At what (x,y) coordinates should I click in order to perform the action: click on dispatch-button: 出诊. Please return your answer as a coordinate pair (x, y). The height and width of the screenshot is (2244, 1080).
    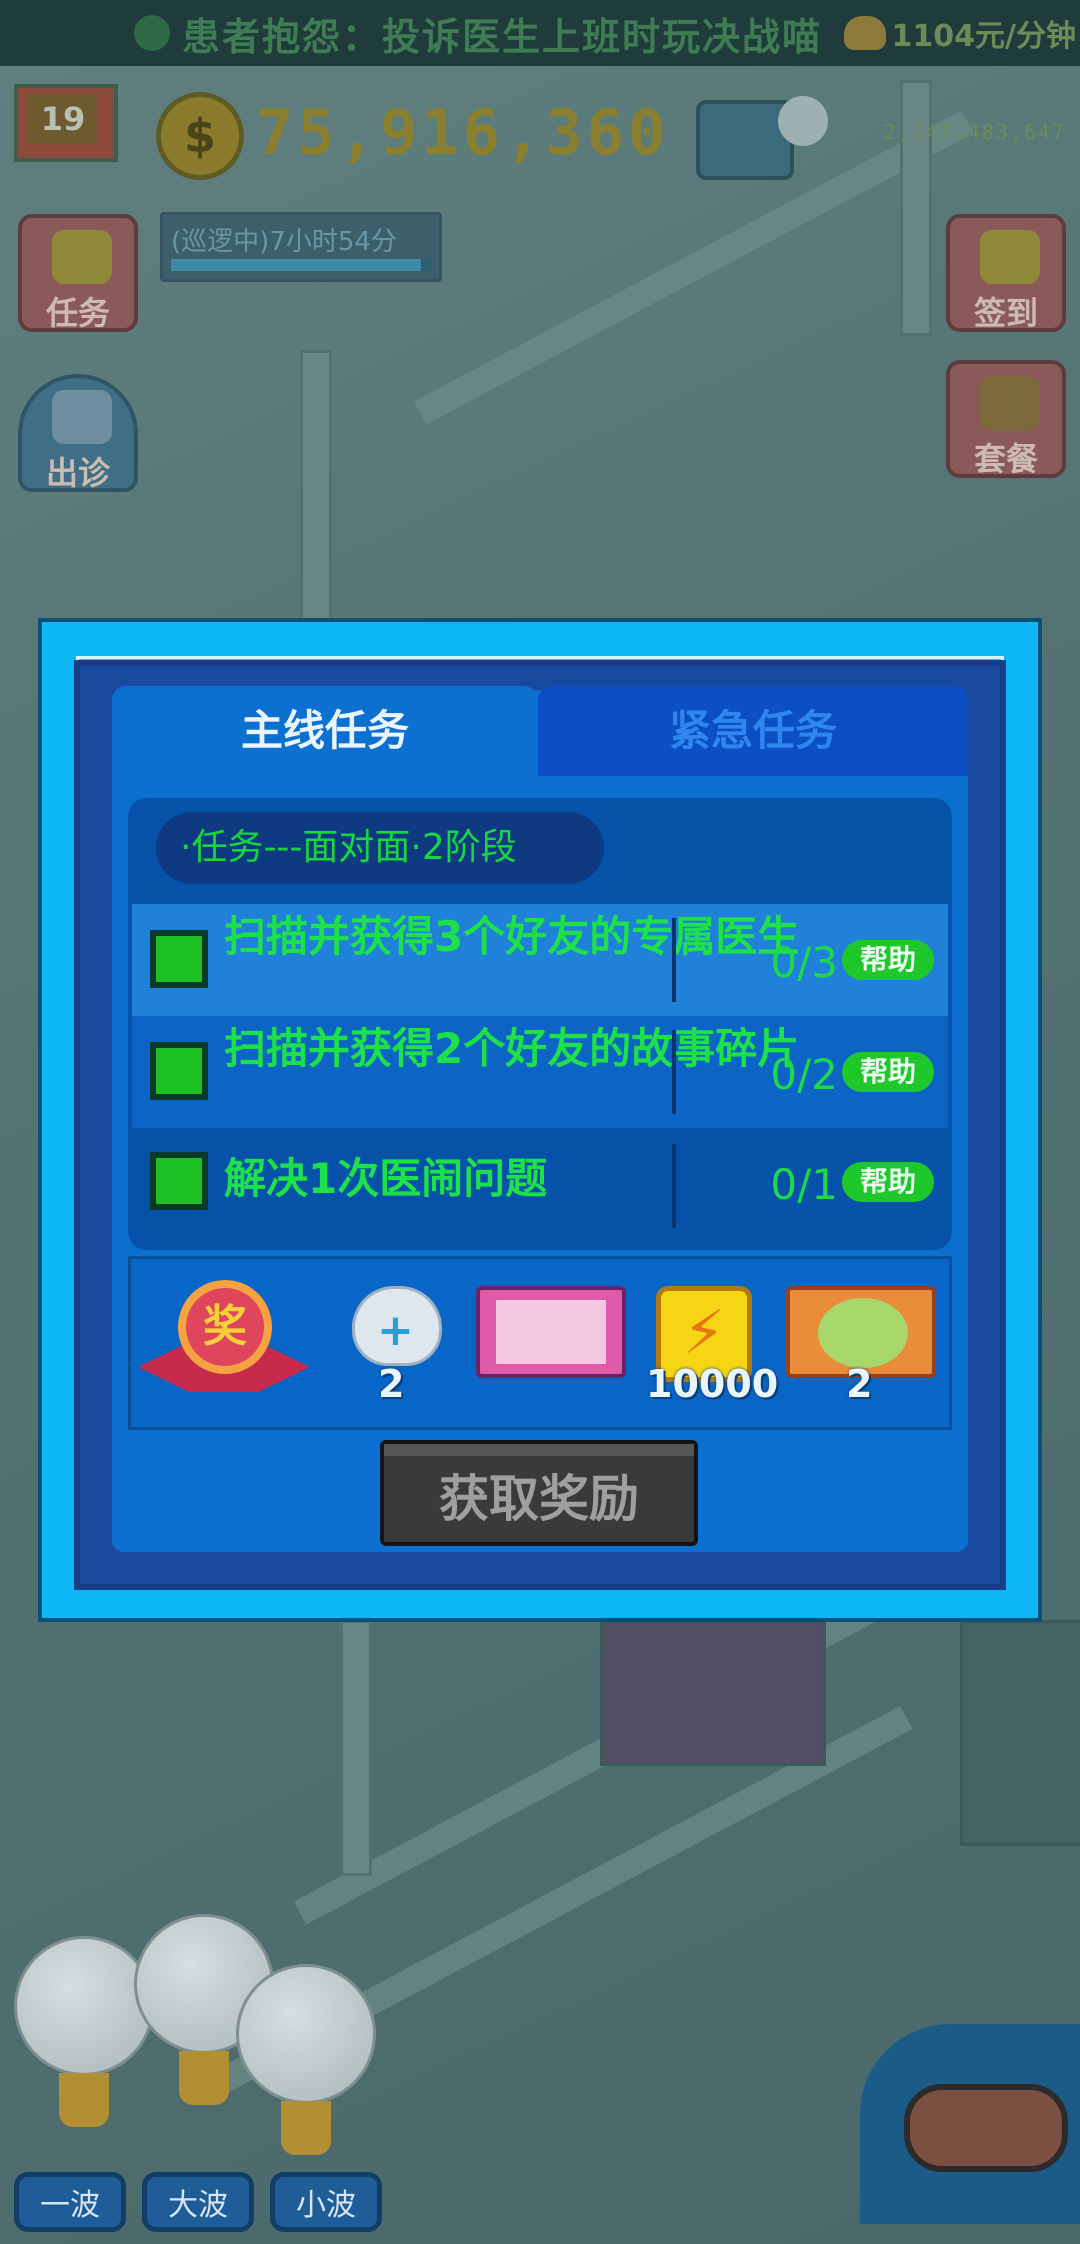
    Looking at the image, I should click on (78, 433).